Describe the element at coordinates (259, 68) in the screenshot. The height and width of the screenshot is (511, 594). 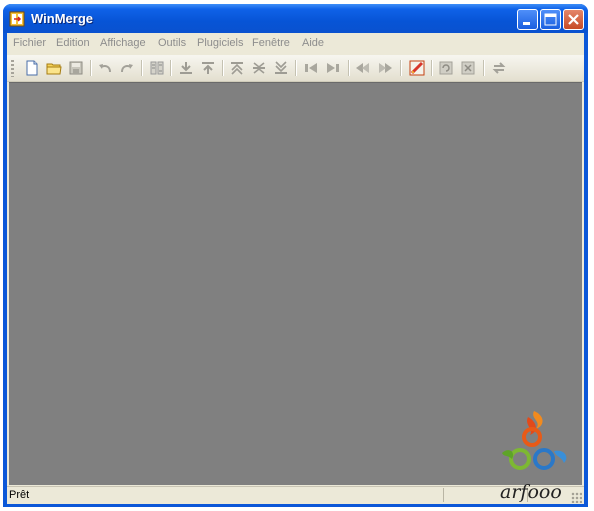
I see `current-diff-icon` at that location.